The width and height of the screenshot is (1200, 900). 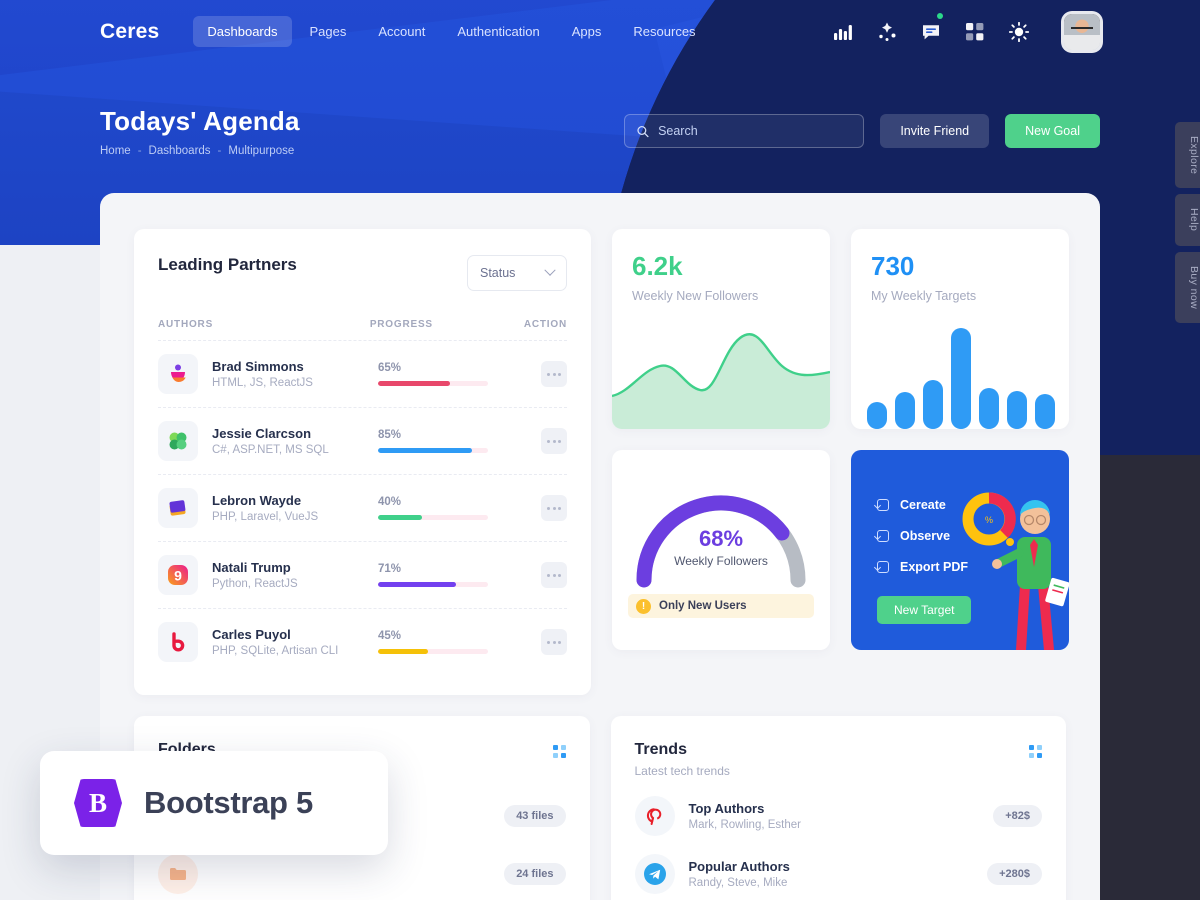 I want to click on invite-friend-button: Invite Friend, so click(x=935, y=131).